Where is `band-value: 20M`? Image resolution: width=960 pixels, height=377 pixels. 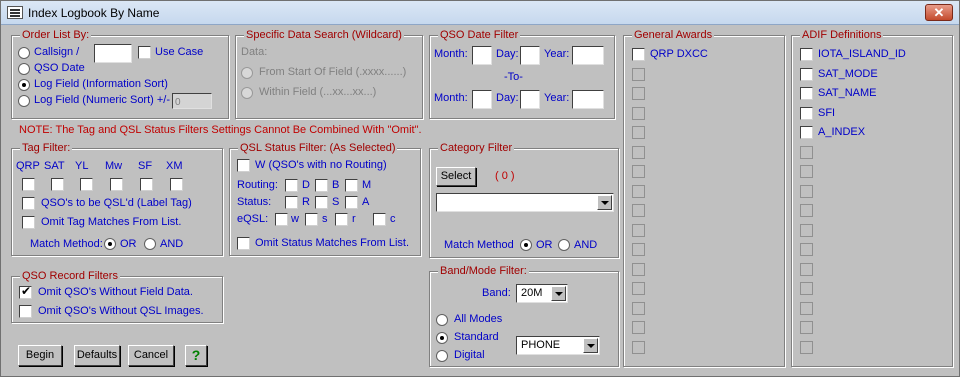
band-value: 20M is located at coordinates (532, 293).